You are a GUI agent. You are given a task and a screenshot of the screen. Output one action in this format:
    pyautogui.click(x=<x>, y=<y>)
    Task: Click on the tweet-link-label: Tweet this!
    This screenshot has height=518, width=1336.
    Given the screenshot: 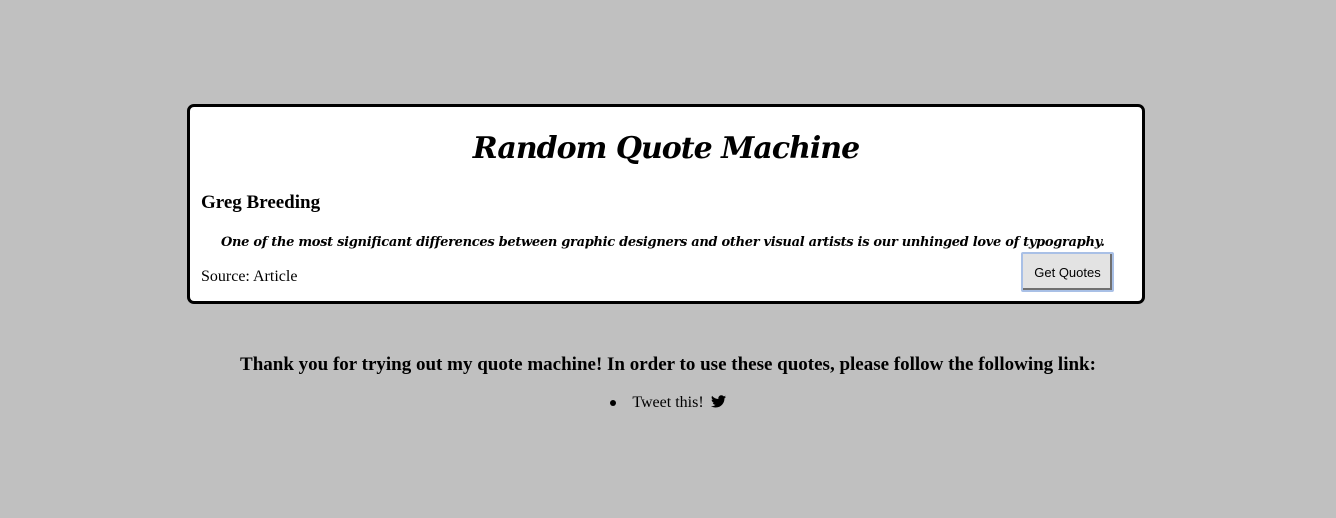 What is the action you would take?
    pyautogui.click(x=668, y=402)
    